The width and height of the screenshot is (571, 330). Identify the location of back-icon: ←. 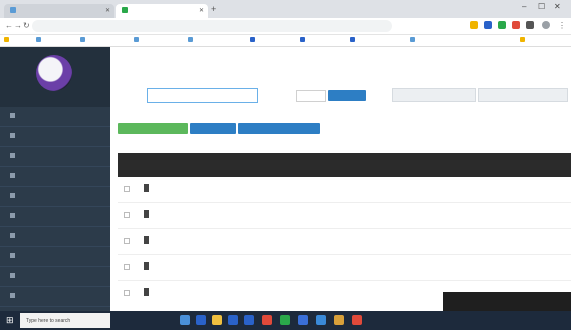
(9, 25).